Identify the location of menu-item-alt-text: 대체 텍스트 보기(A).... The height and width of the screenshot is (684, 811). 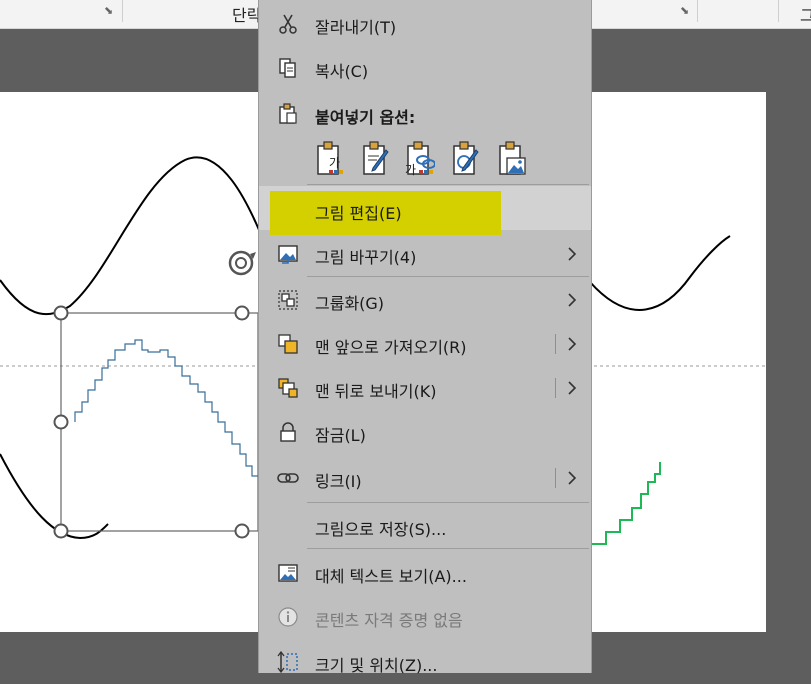
(425, 573).